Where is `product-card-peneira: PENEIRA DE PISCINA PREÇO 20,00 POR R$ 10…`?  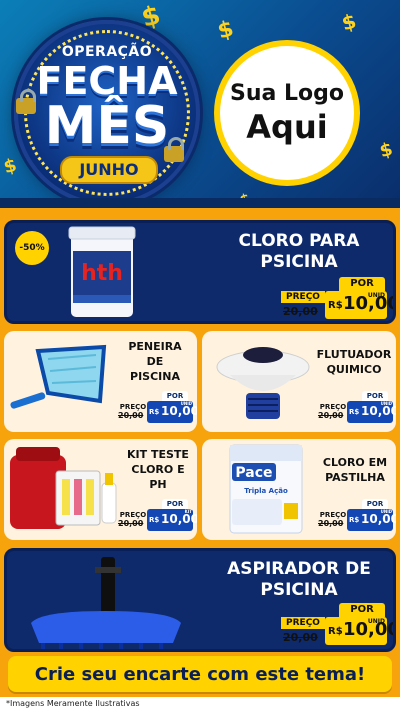 product-card-peneira: PENEIRA DE PISCINA PREÇO 20,00 POR R$ 10… is located at coordinates (100, 381).